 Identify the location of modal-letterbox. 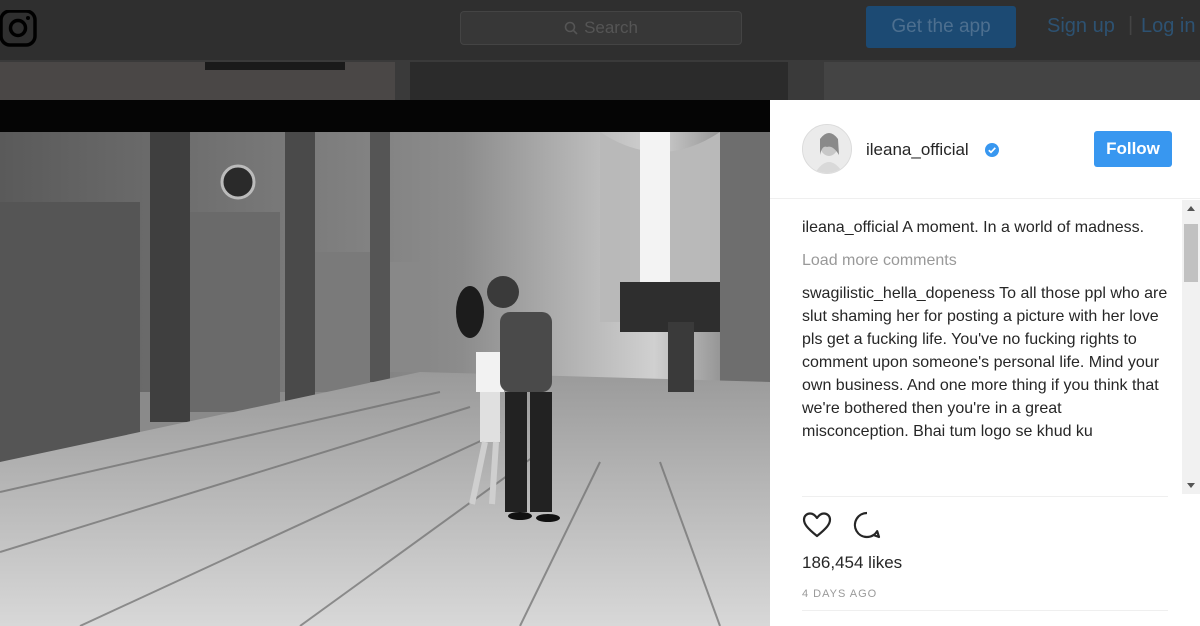
(385, 116).